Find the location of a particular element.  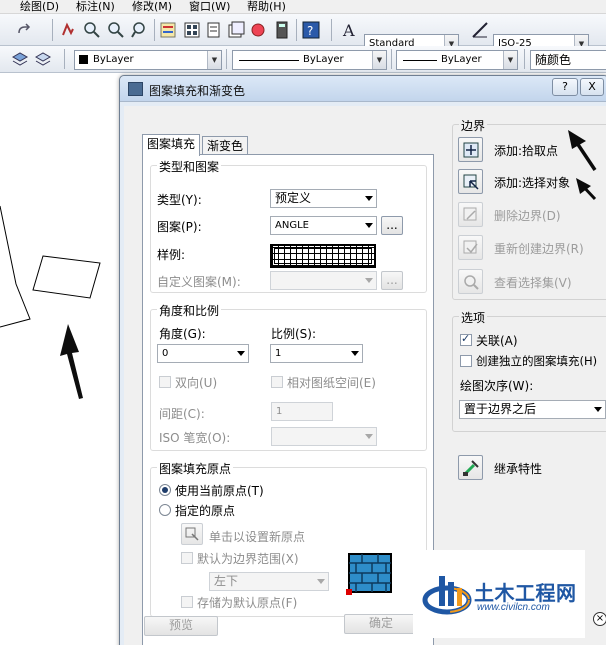

default-extent-checkbox is located at coordinates (187, 558).